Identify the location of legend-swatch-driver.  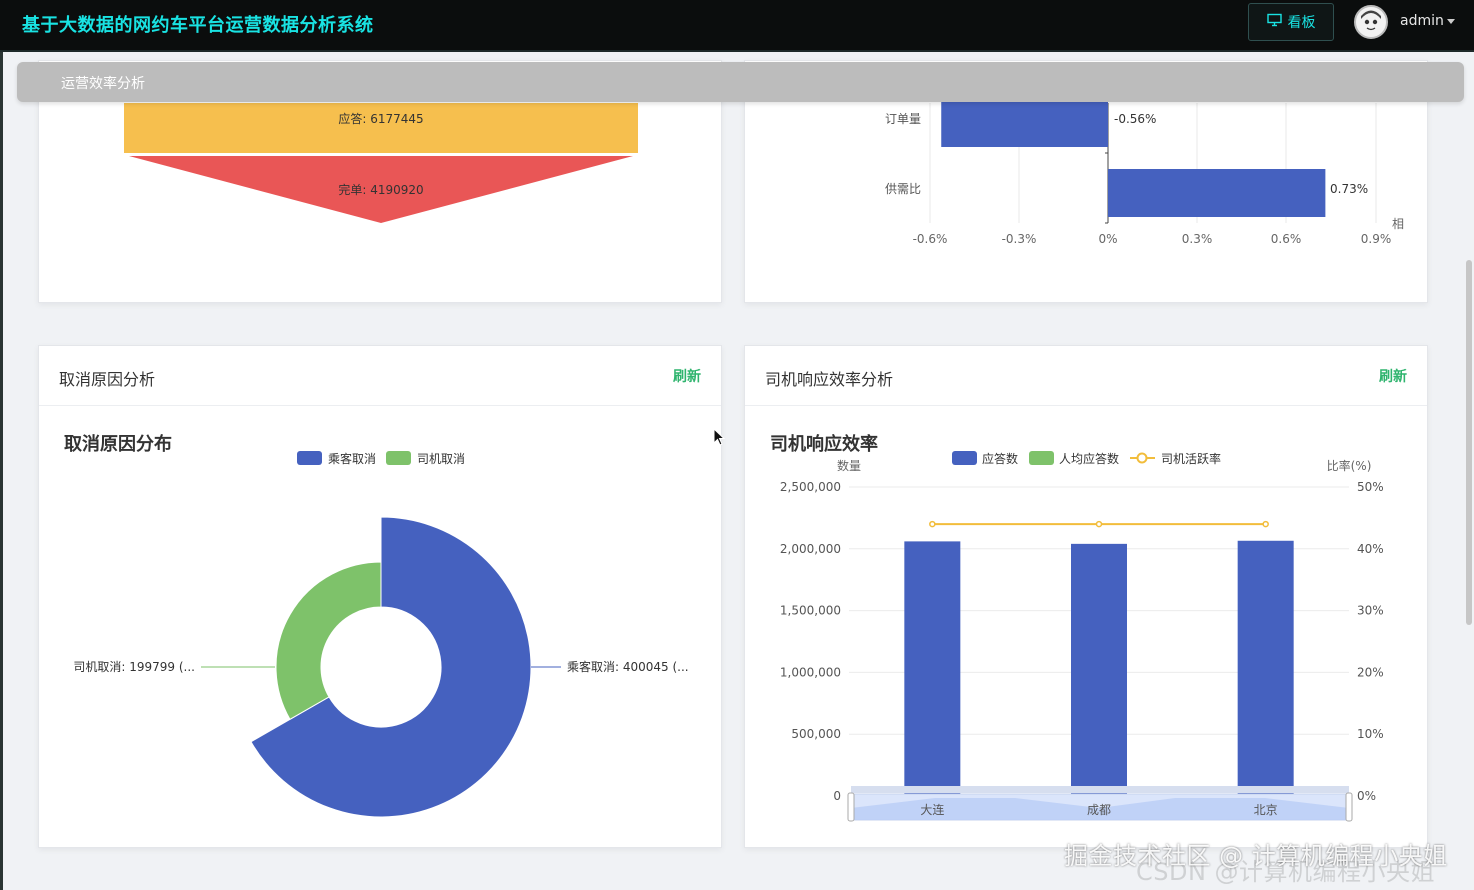
(398, 458).